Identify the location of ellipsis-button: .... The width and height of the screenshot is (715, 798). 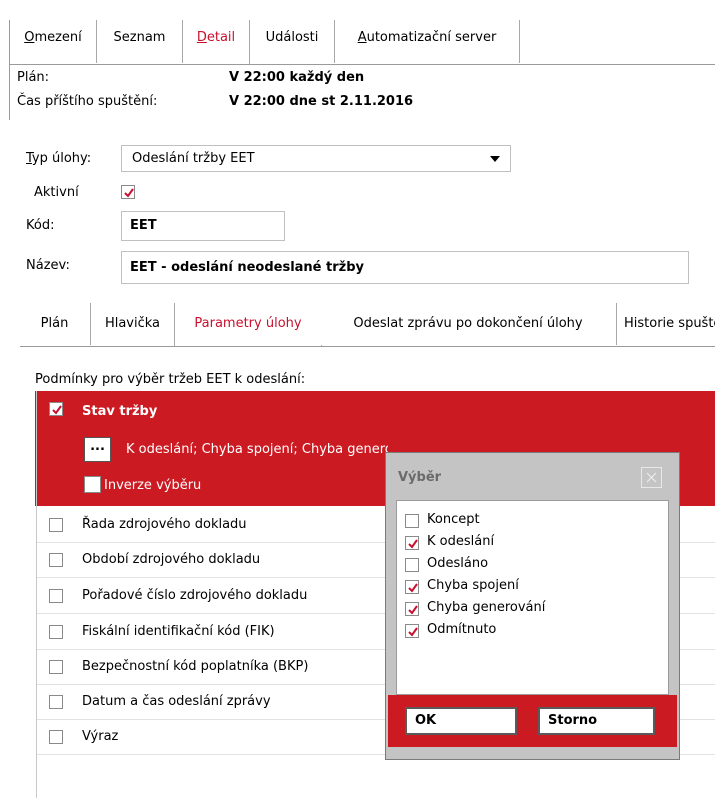
(97, 449).